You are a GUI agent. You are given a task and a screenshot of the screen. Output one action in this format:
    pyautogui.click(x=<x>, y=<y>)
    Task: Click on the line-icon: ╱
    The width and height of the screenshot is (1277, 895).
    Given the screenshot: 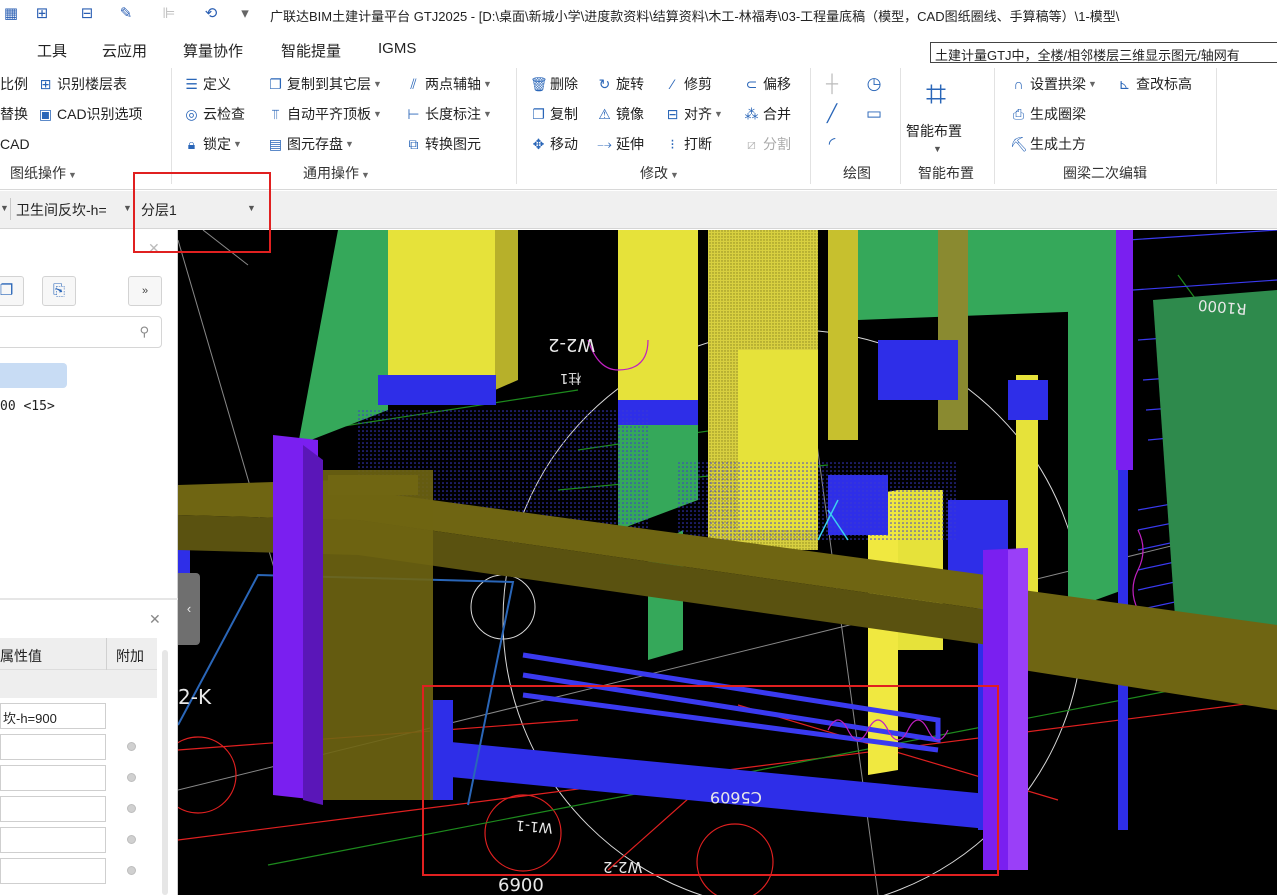 What is the action you would take?
    pyautogui.click(x=832, y=114)
    